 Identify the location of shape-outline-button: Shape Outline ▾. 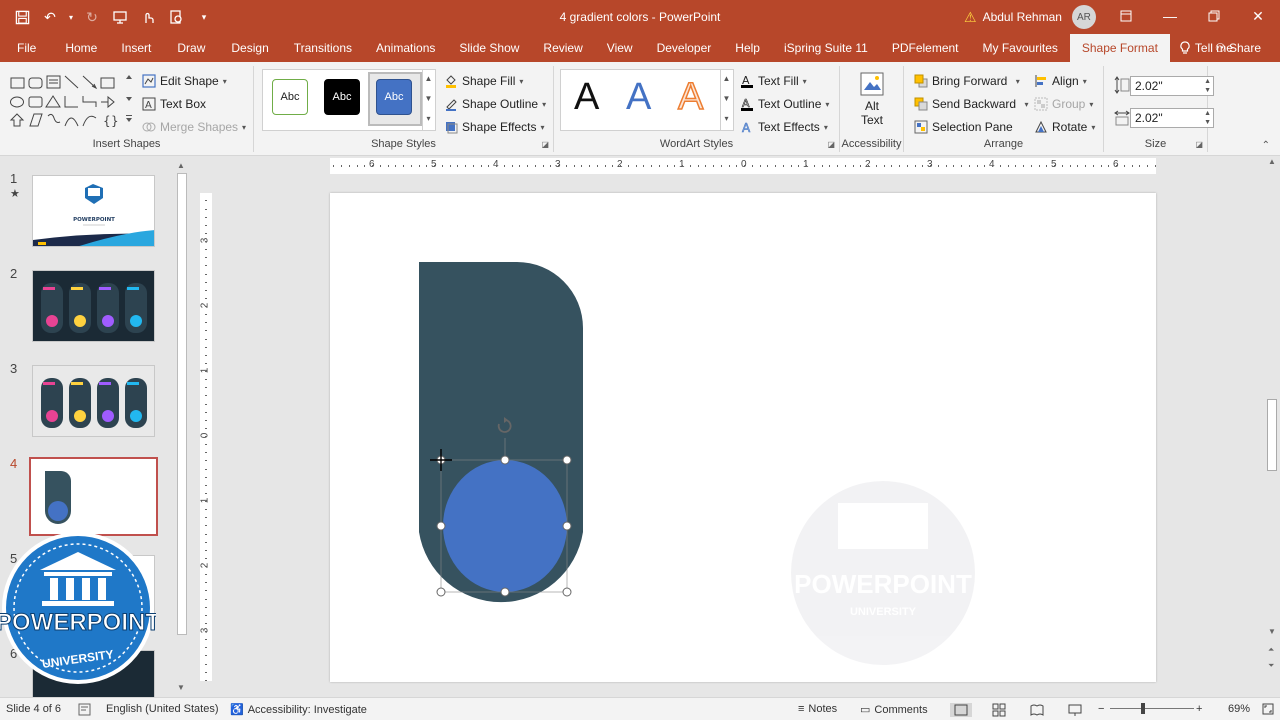
(495, 104).